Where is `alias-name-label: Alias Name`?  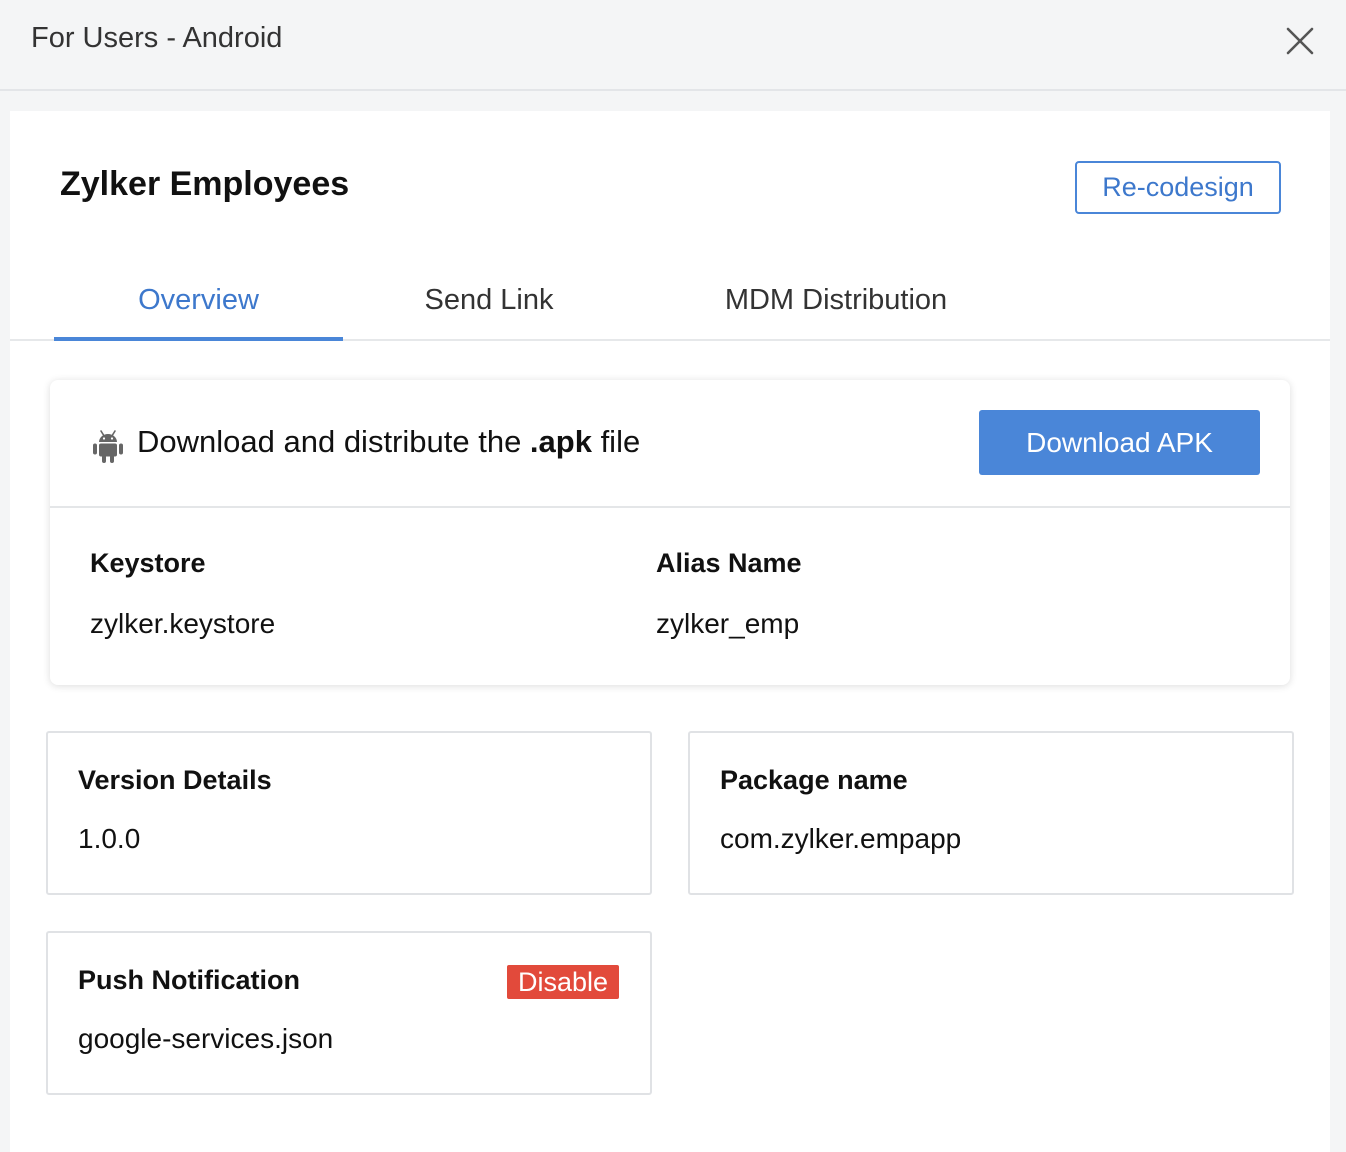 alias-name-label: Alias Name is located at coordinates (729, 563).